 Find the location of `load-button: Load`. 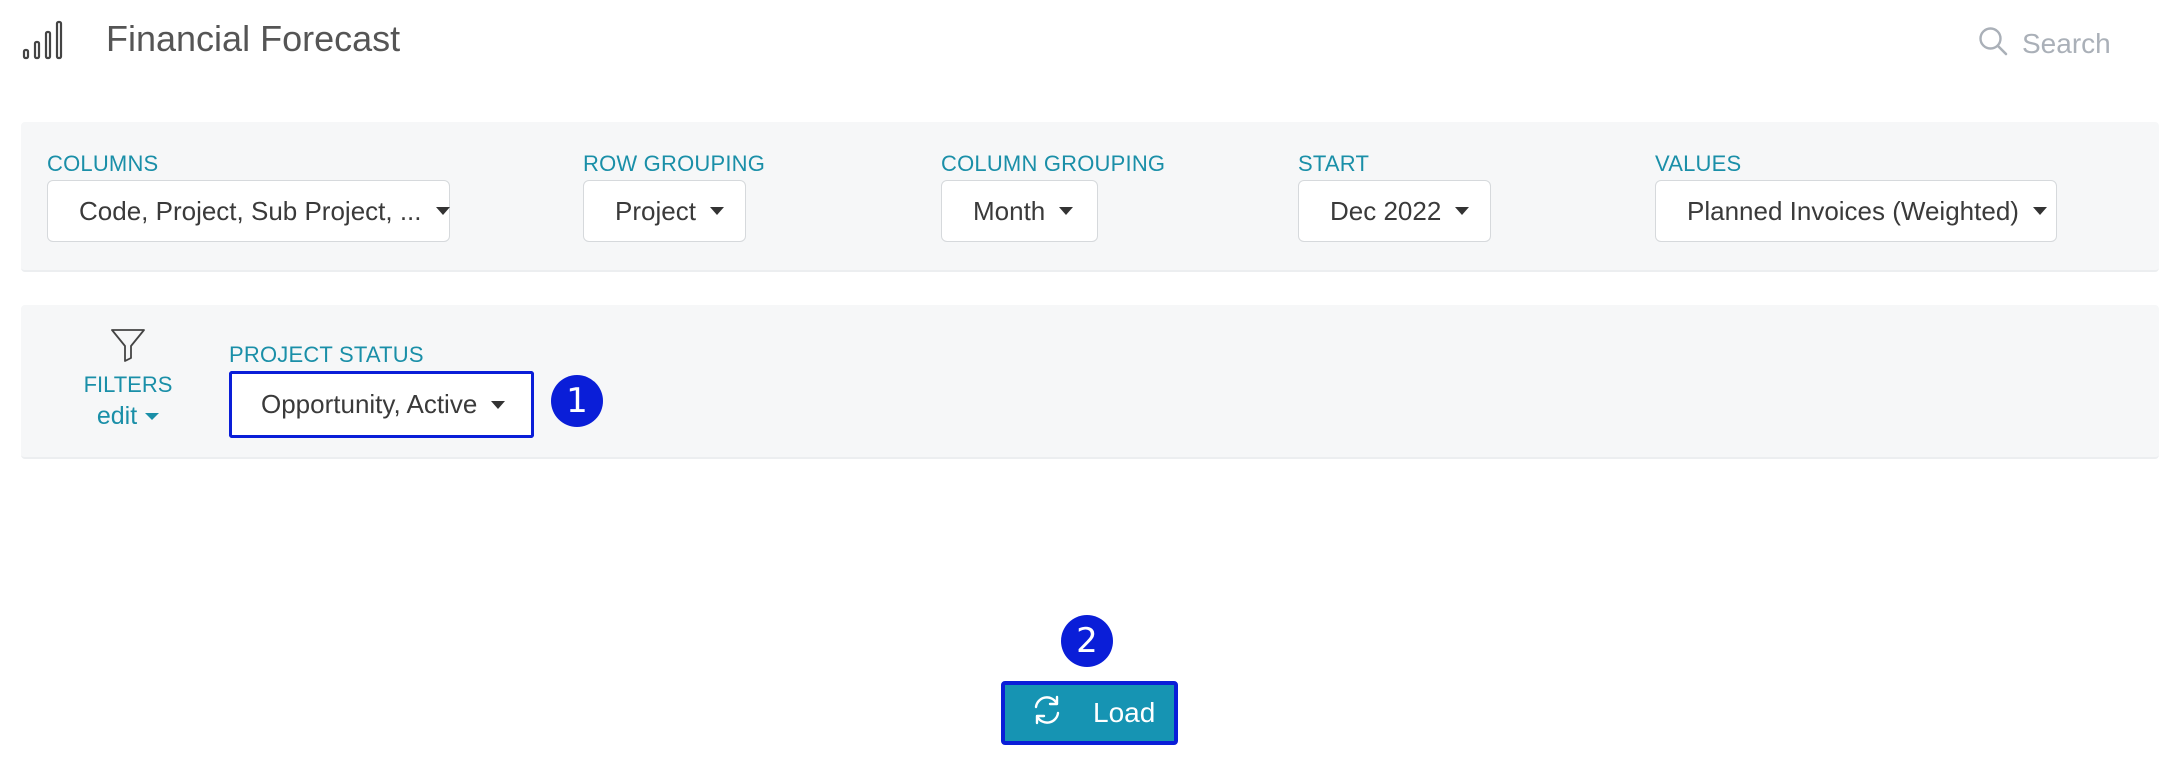

load-button: Load is located at coordinates (1089, 713).